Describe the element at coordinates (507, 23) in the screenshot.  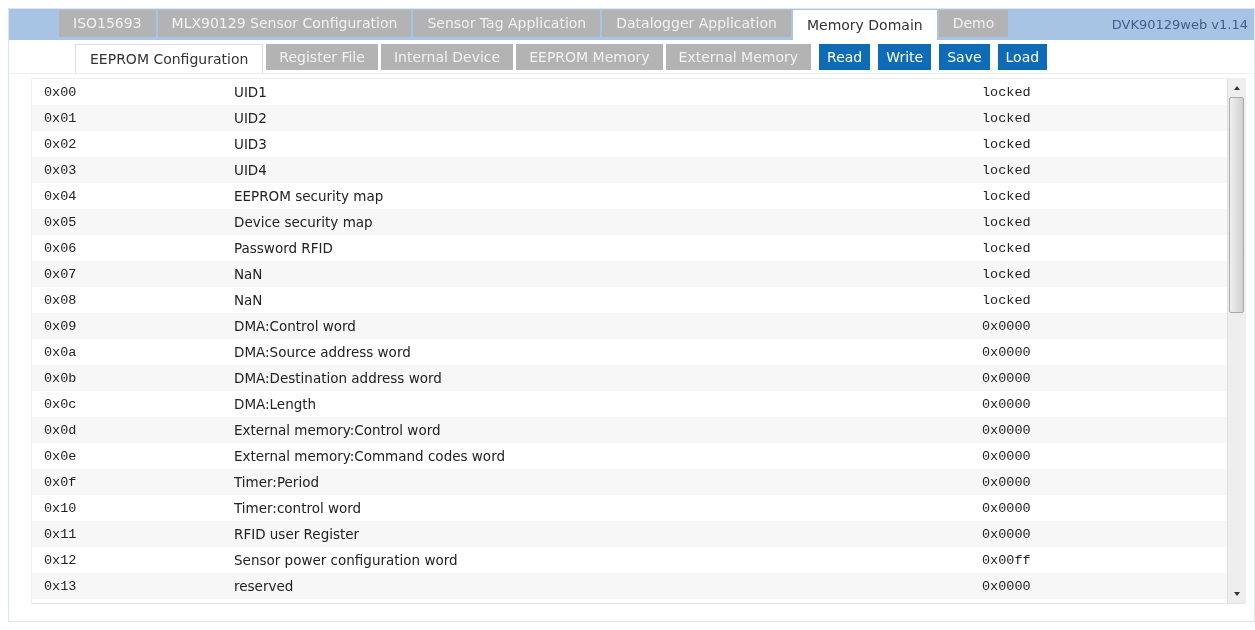
I see `tab: Sensor Tag Application` at that location.